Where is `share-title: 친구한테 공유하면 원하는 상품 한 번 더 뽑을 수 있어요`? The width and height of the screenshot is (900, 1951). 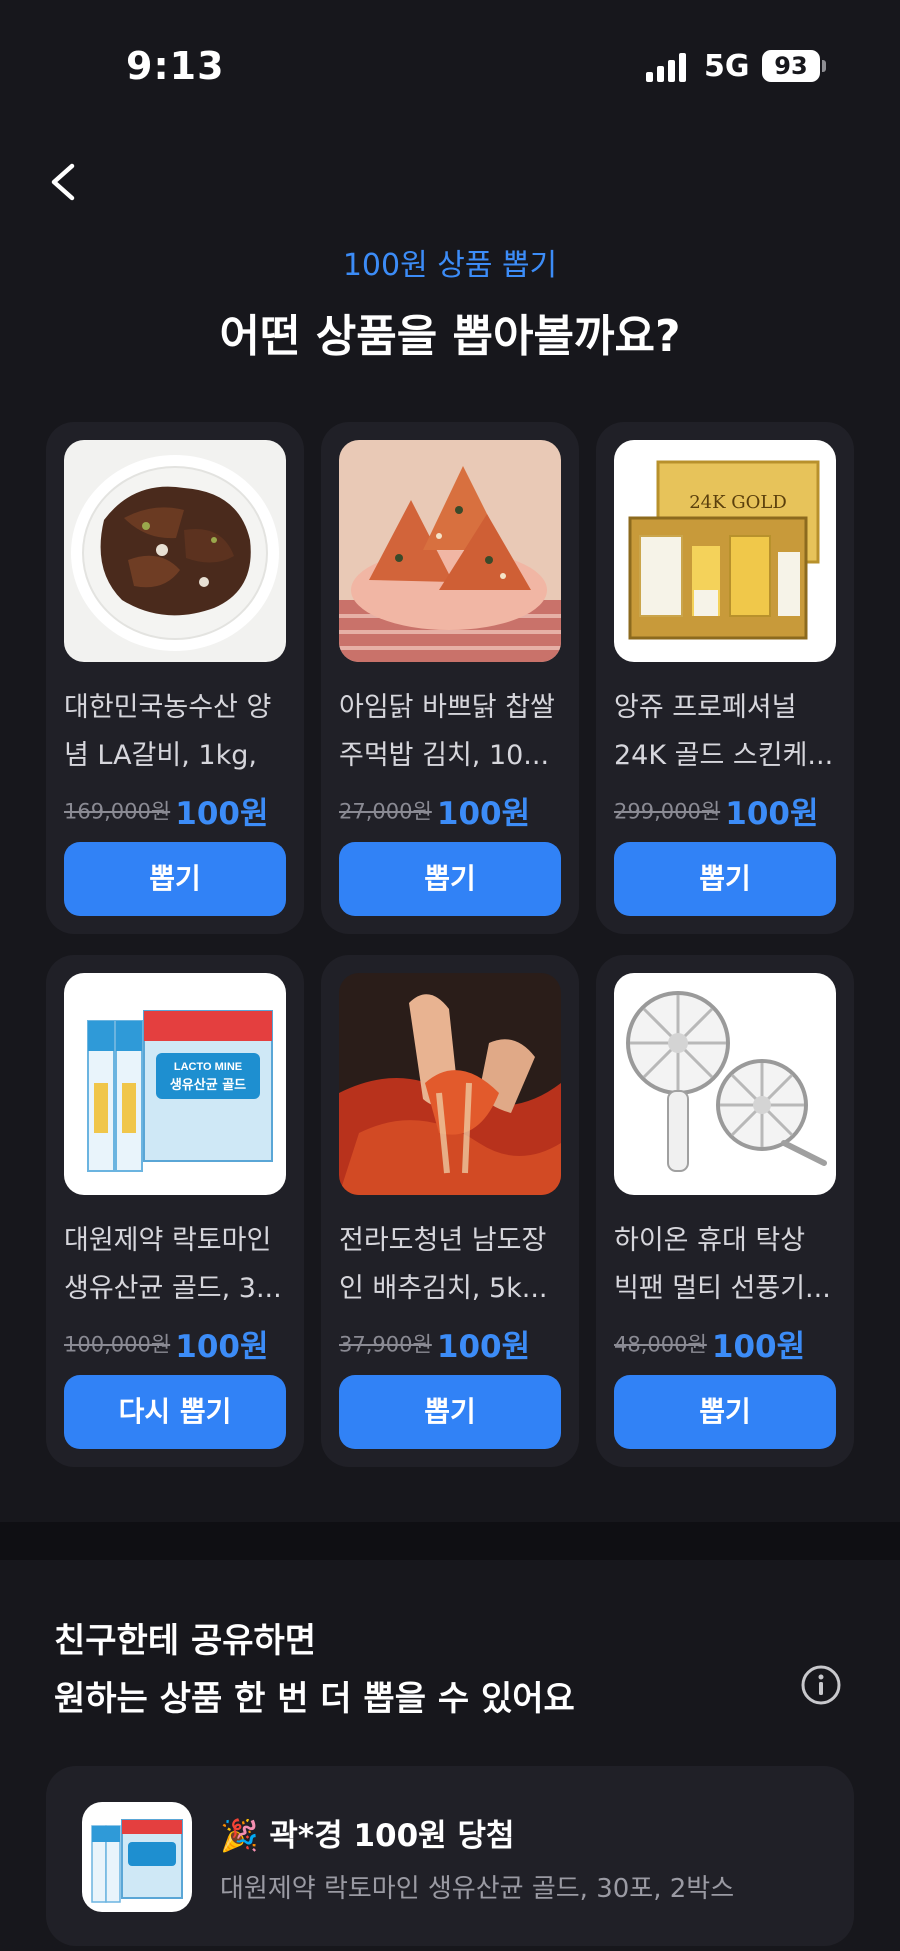
share-title: 친구한테 공유하면 원하는 상품 한 번 더 뽑을 수 있어요 is located at coordinates (314, 1670).